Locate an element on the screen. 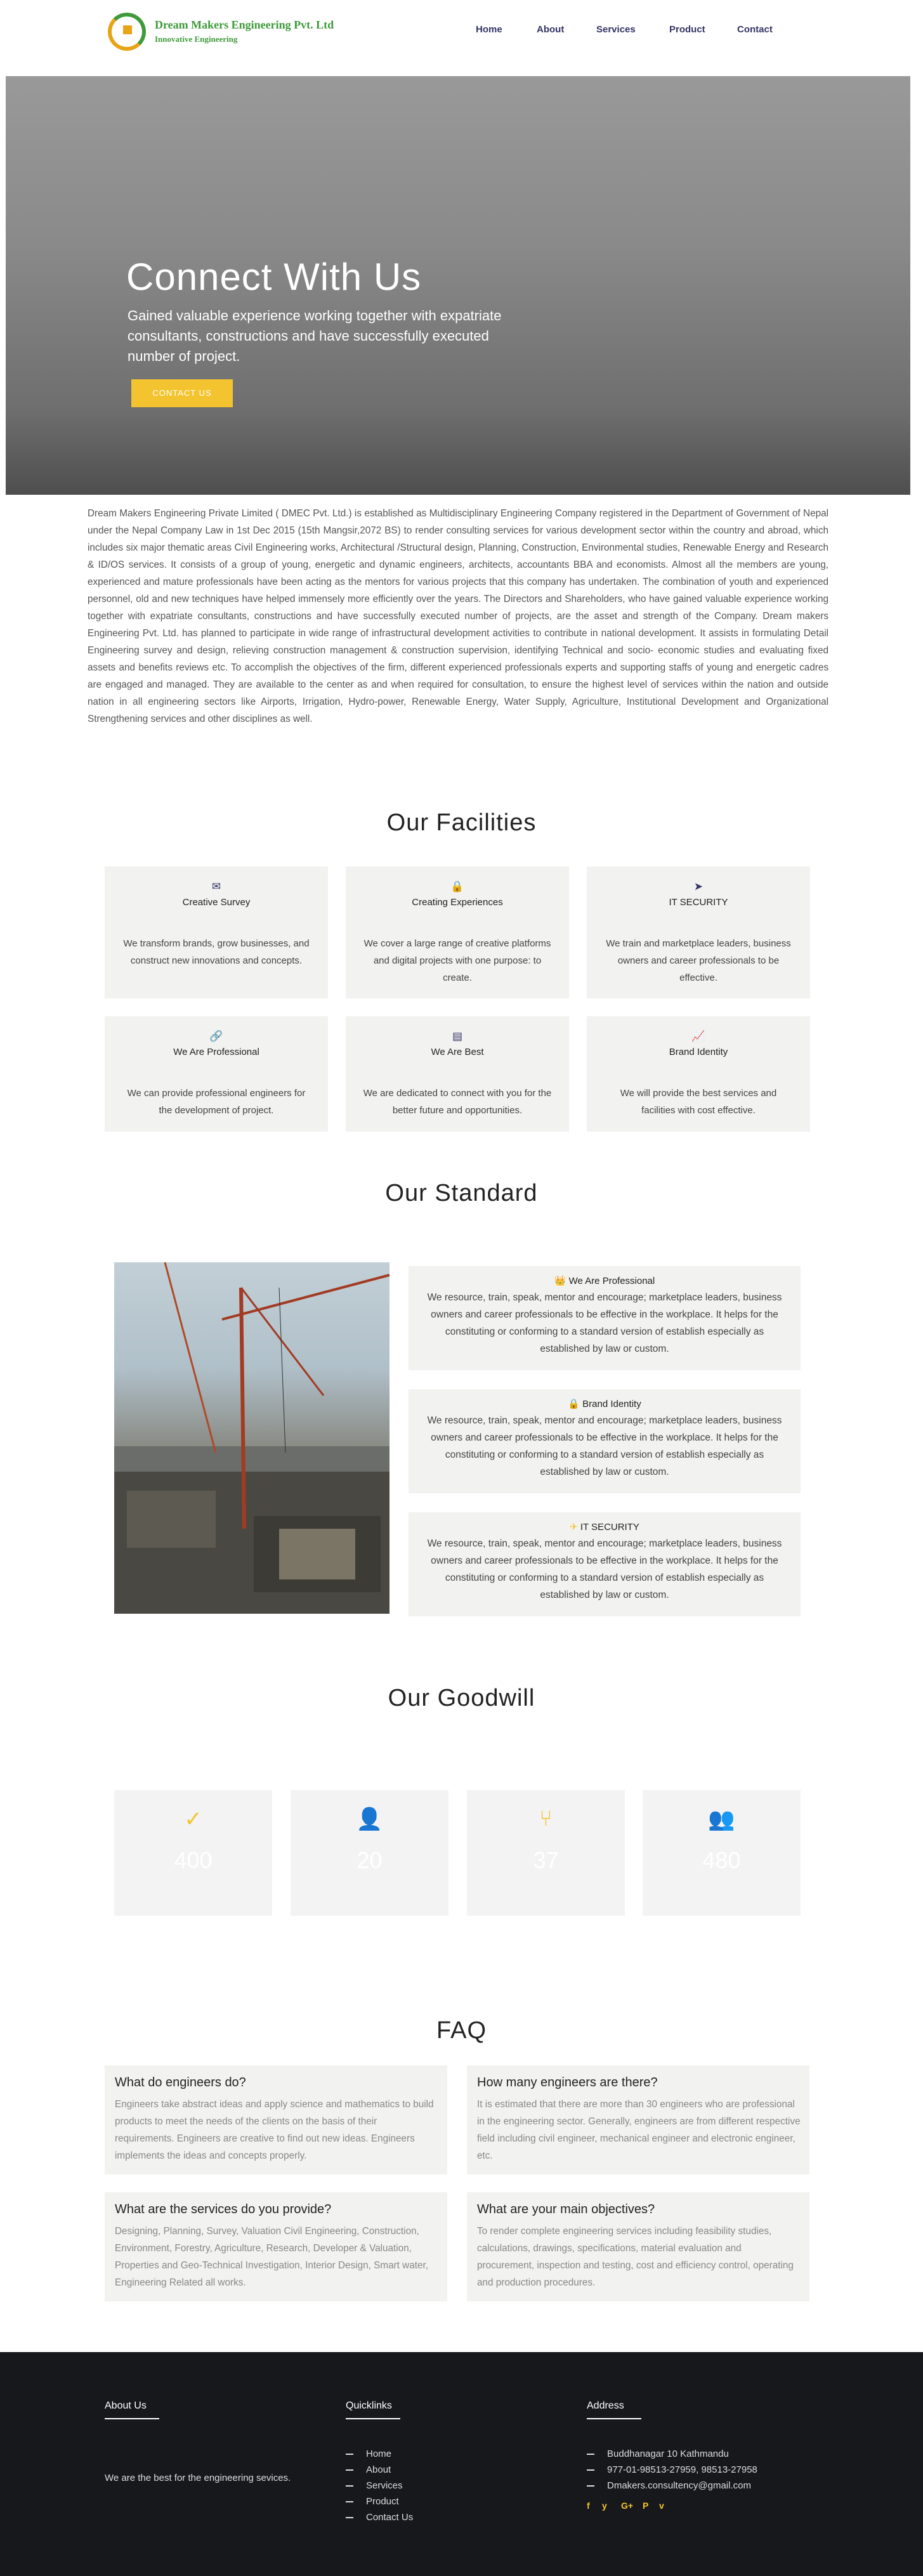  faq-question: What are your main objectives? is located at coordinates (566, 2209).